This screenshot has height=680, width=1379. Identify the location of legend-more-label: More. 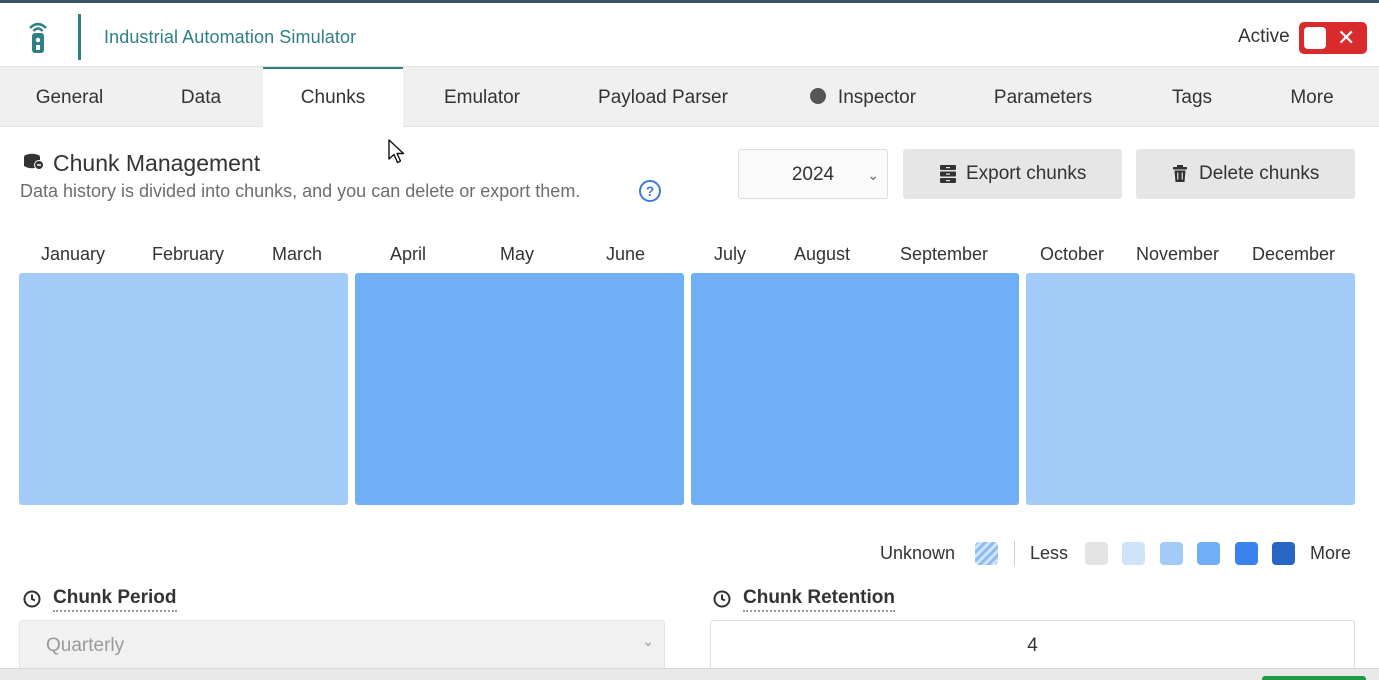
(1331, 553).